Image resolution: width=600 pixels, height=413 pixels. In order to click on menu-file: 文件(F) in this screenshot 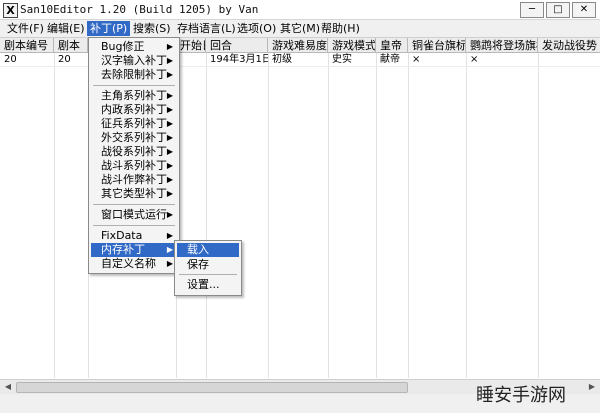, I will do `click(25, 28)`.